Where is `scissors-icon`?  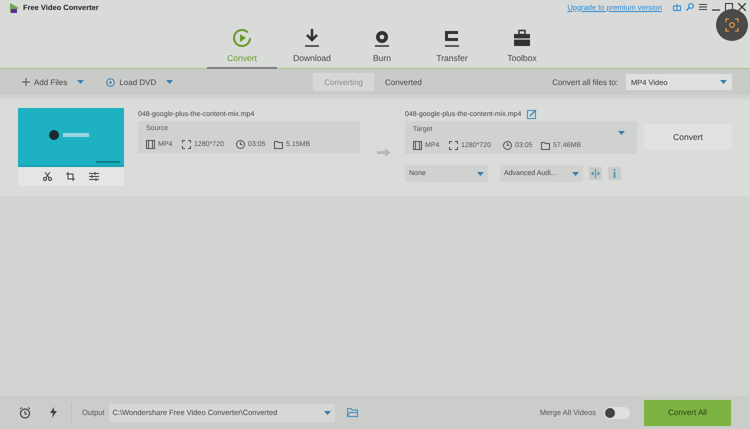
scissors-icon is located at coordinates (47, 176).